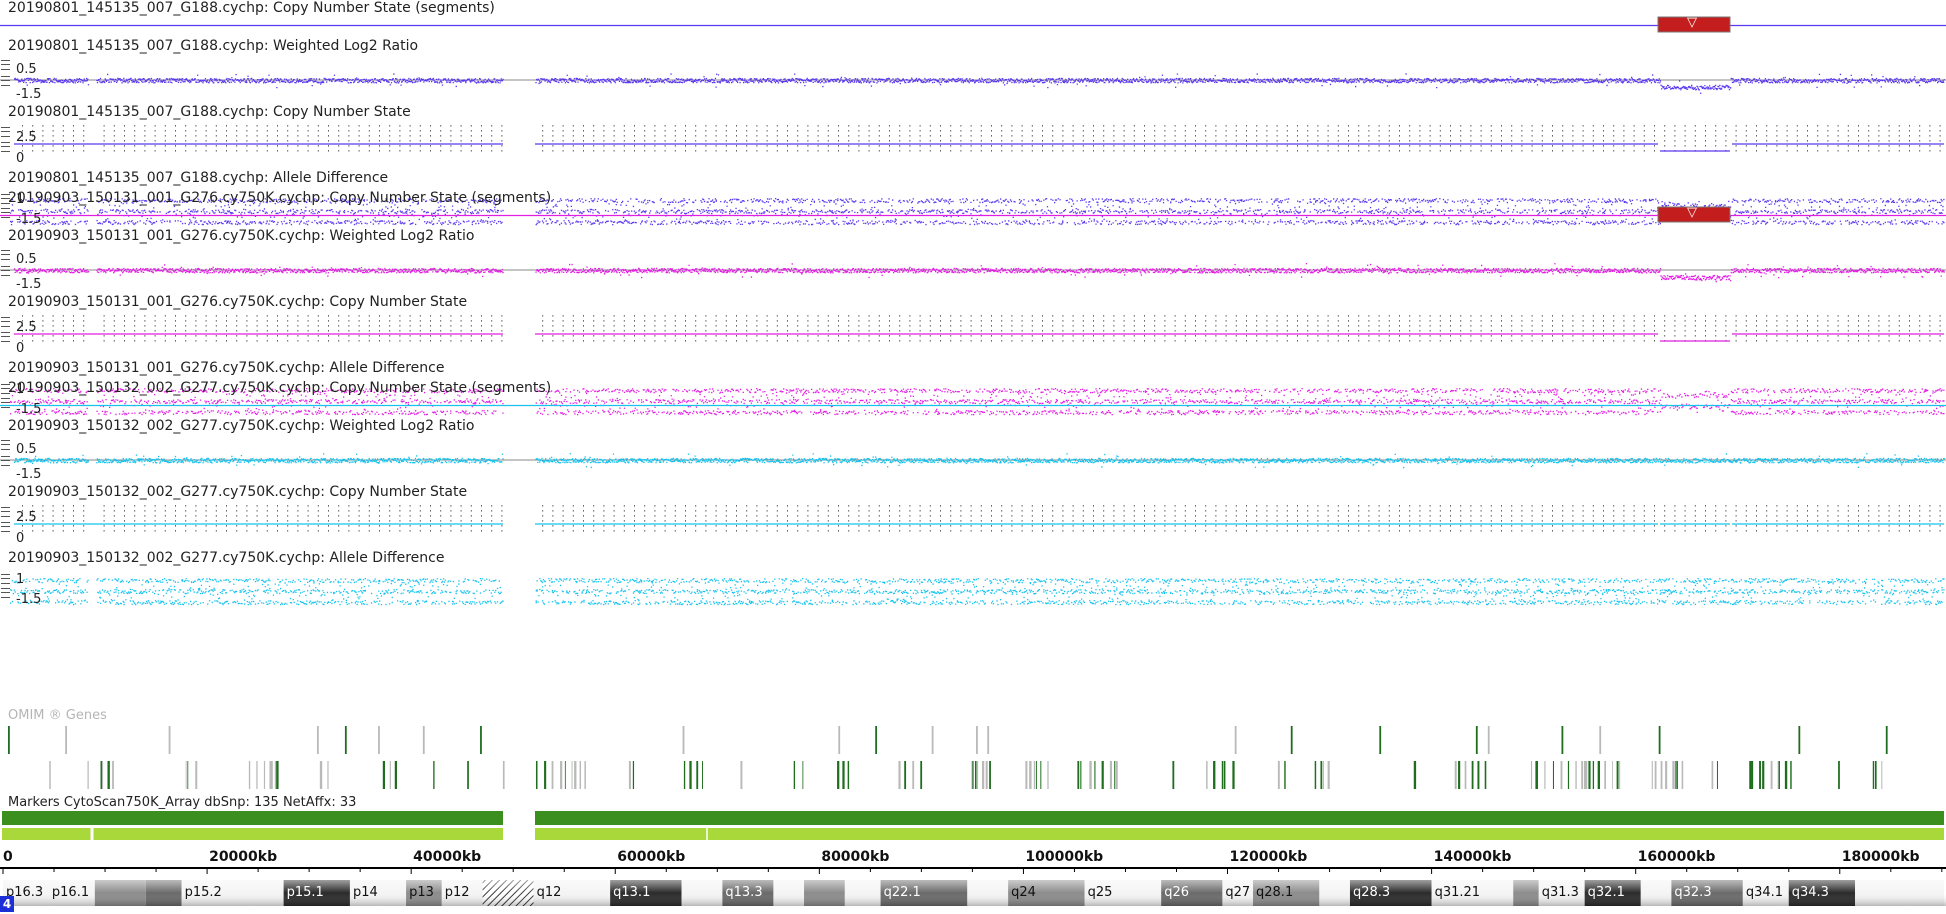 The height and width of the screenshot is (914, 1946). I want to click on ideogram-band-label: q13.3, so click(744, 892).